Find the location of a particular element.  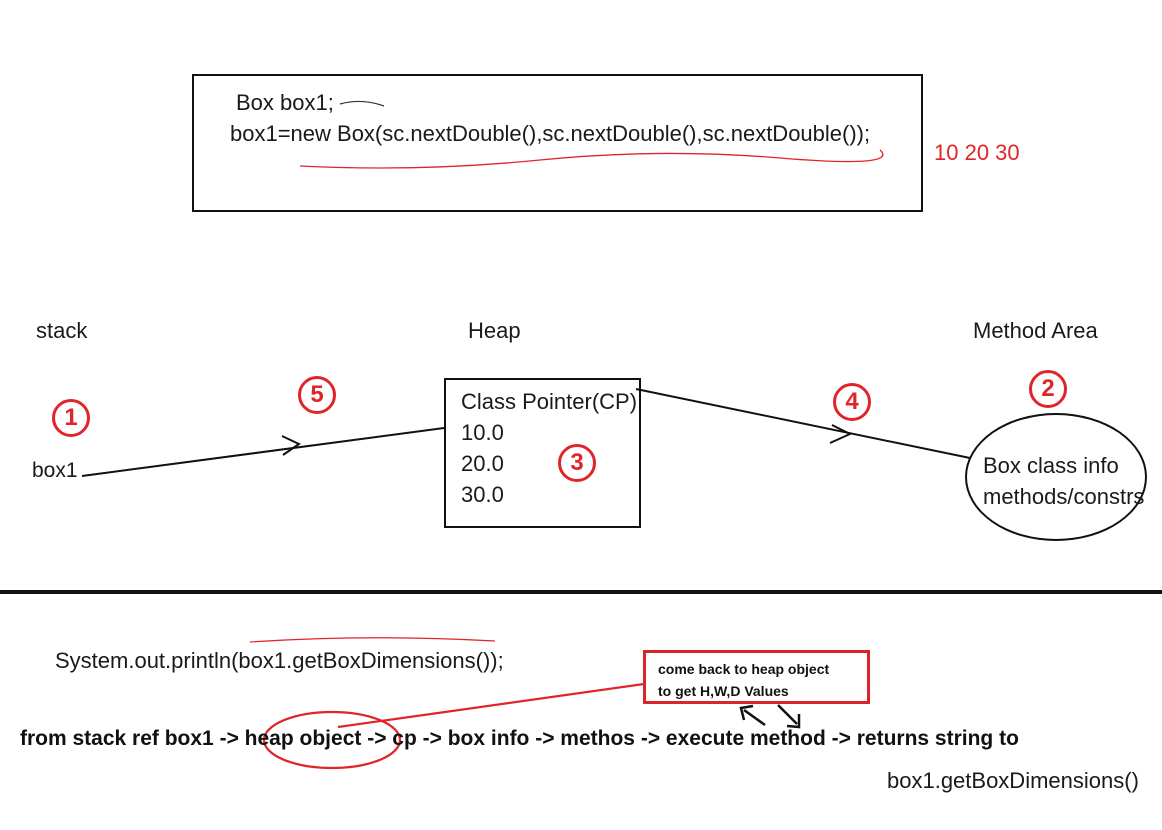

declaration-tilde is located at coordinates (362, 103).